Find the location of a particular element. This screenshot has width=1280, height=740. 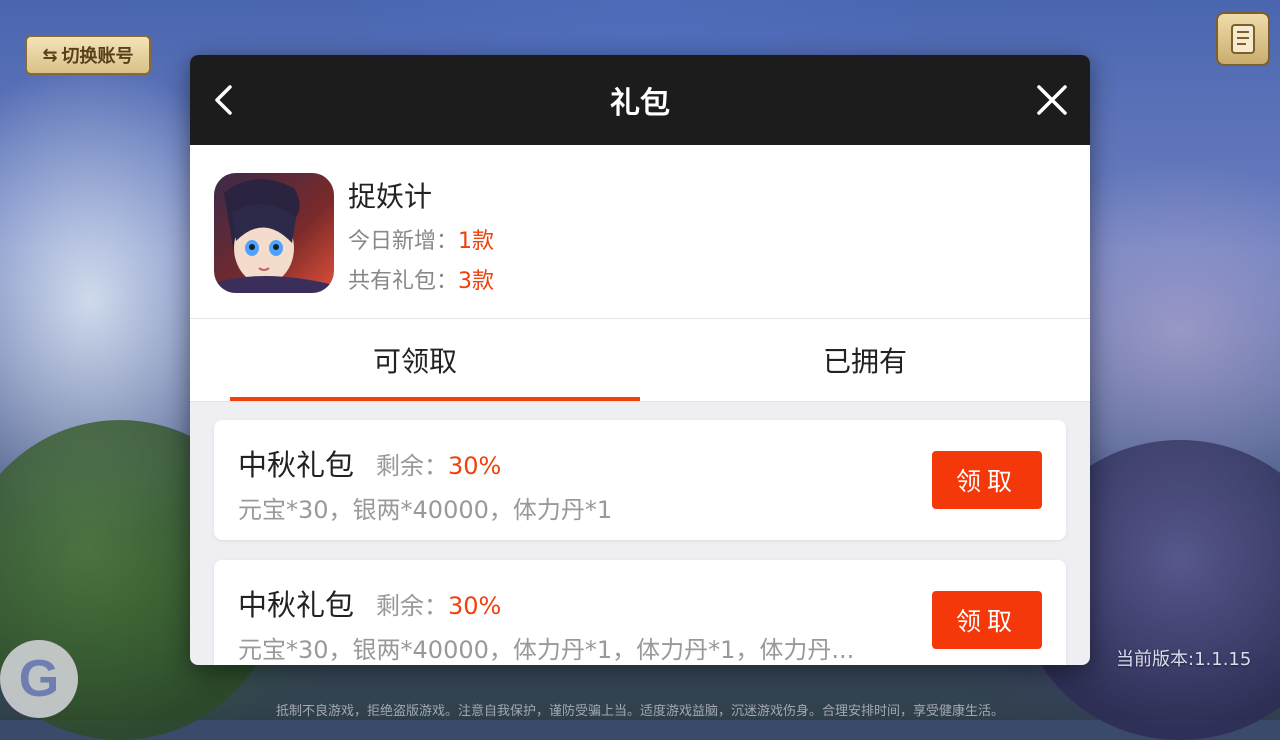

gift-card: 中秋礼包 剩余：30% 元宝*30，银两*40000，体力丹*1 领取 is located at coordinates (640, 480).